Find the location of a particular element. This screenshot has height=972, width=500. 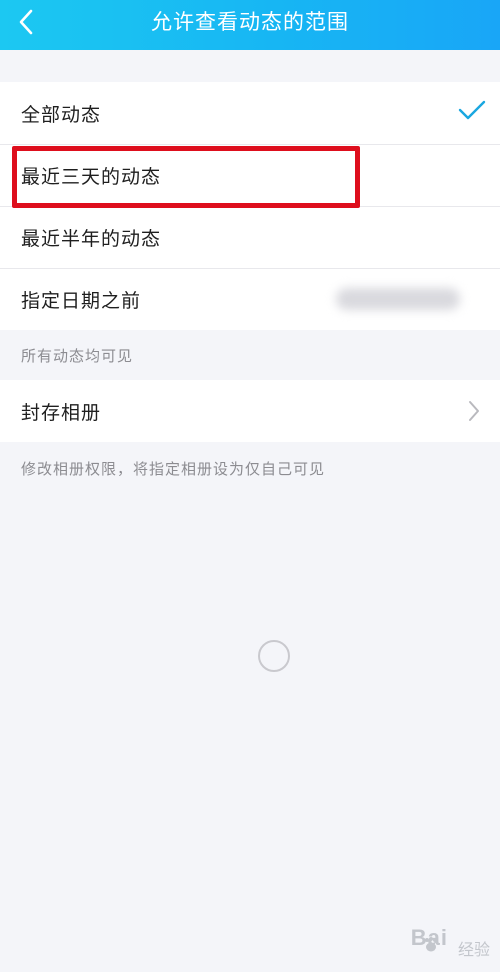

album-hint: 修改相册权限，将指定相册设为仅自己可见 is located at coordinates (173, 469).